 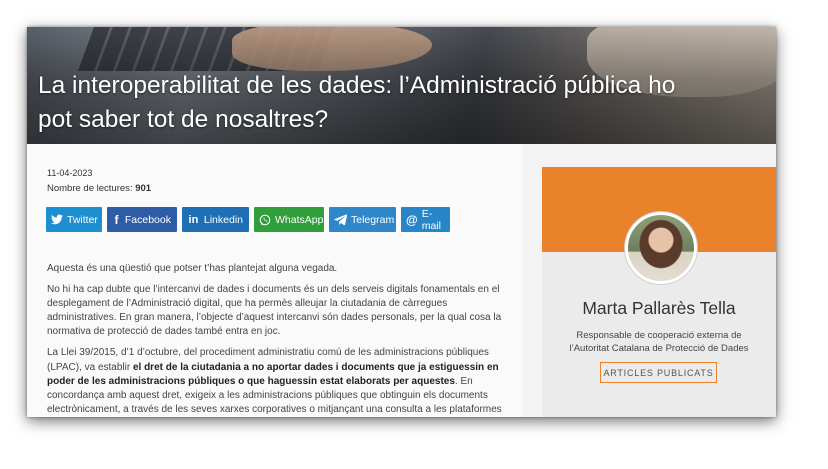 I want to click on share-telegram-button: Telegram, so click(x=362, y=219).